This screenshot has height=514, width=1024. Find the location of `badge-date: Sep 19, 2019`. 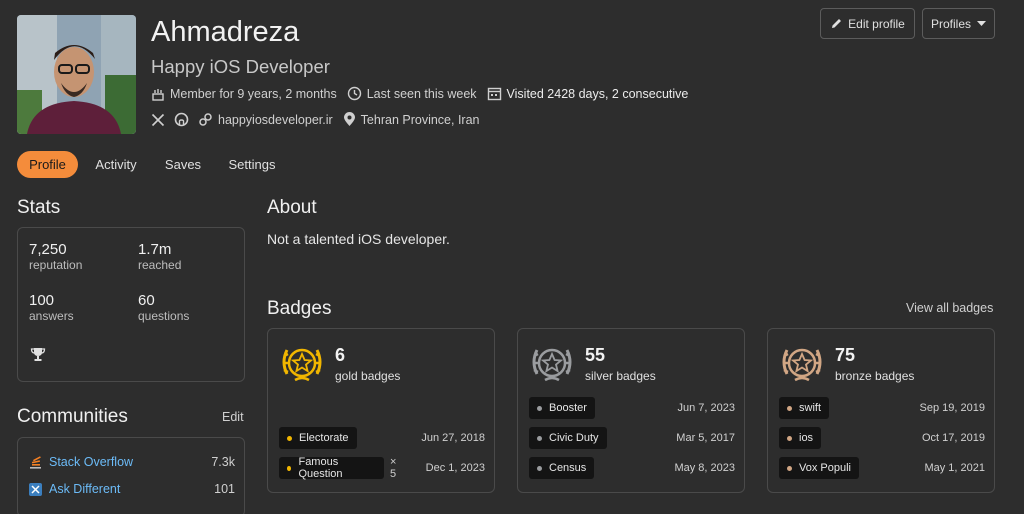

badge-date: Sep 19, 2019 is located at coordinates (952, 408).